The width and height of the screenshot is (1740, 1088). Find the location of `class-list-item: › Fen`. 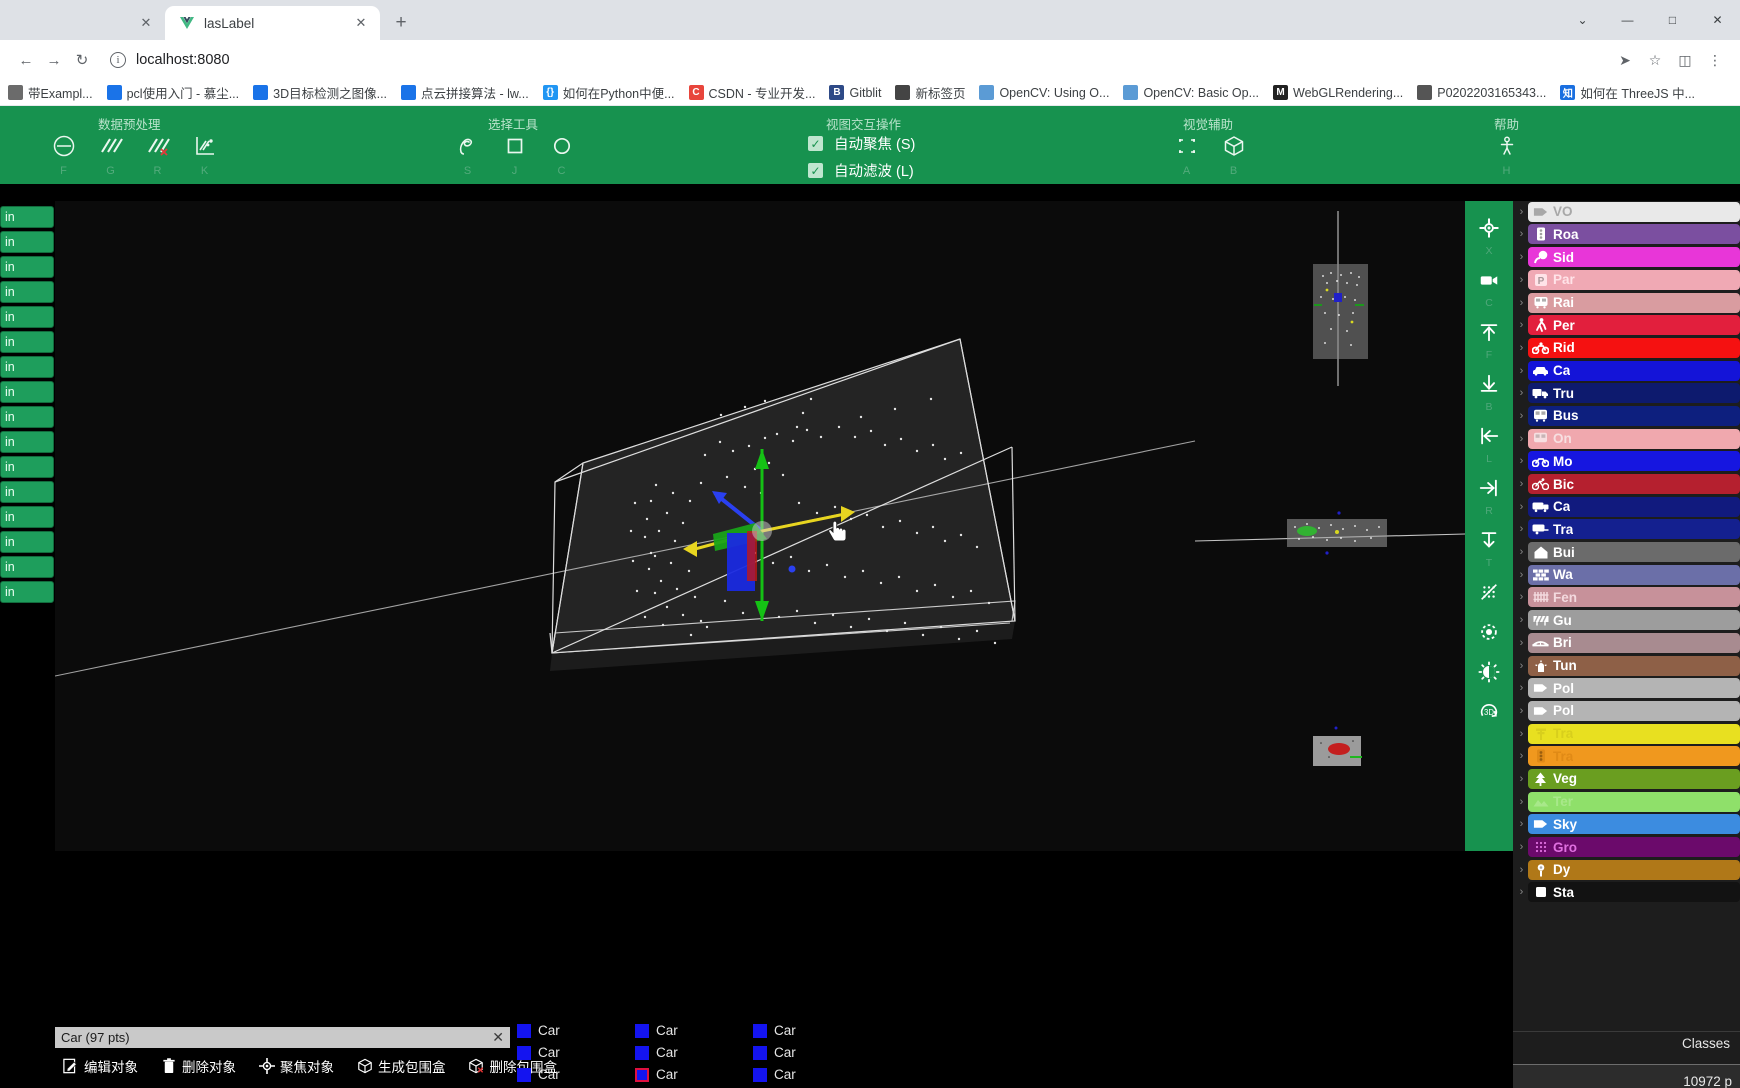

class-list-item: › Fen is located at coordinates (1626, 598).